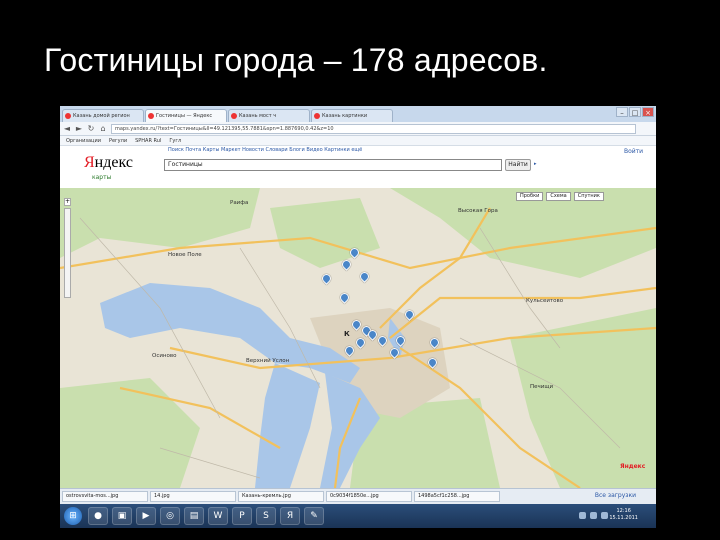 The height and width of the screenshot is (540, 720). Describe the element at coordinates (185, 255) in the screenshot. I see `place-label: Новое Поле` at that location.